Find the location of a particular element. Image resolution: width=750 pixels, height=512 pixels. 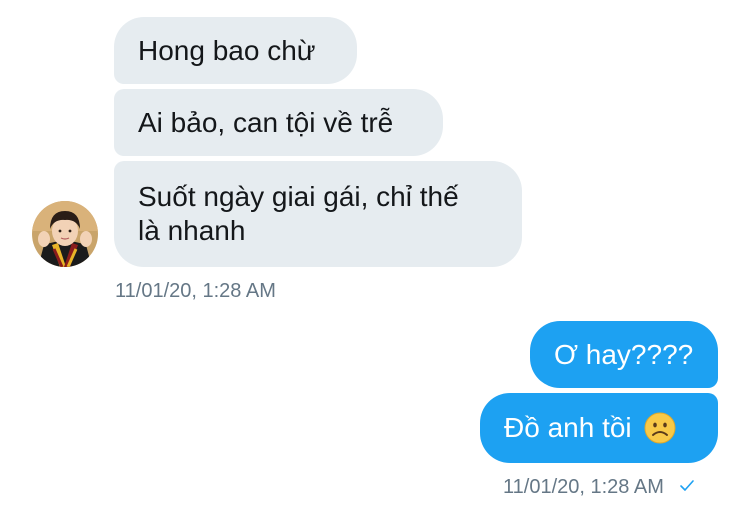

incoming-timestamp: 11/01/20, 1:28 AM is located at coordinates (195, 291).